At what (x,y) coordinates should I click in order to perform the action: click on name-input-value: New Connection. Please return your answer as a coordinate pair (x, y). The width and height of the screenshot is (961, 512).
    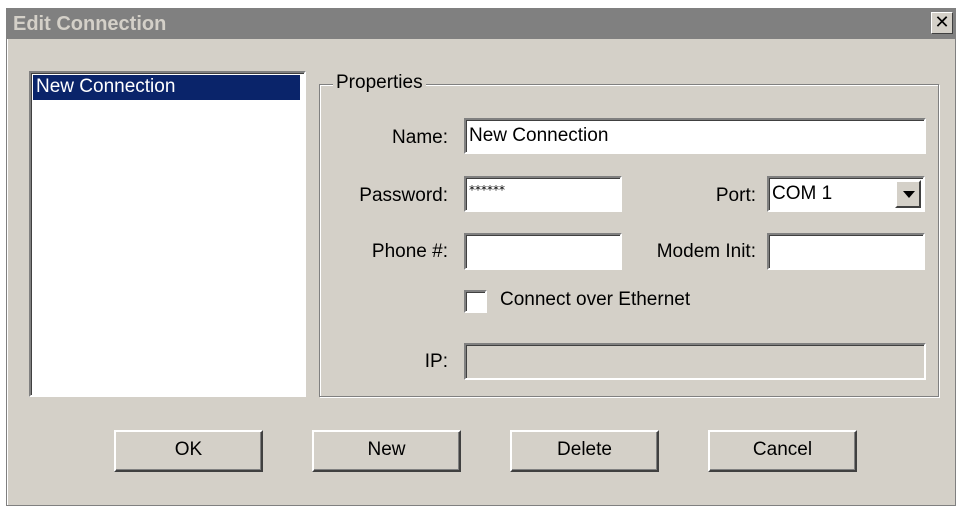
    Looking at the image, I should click on (539, 135).